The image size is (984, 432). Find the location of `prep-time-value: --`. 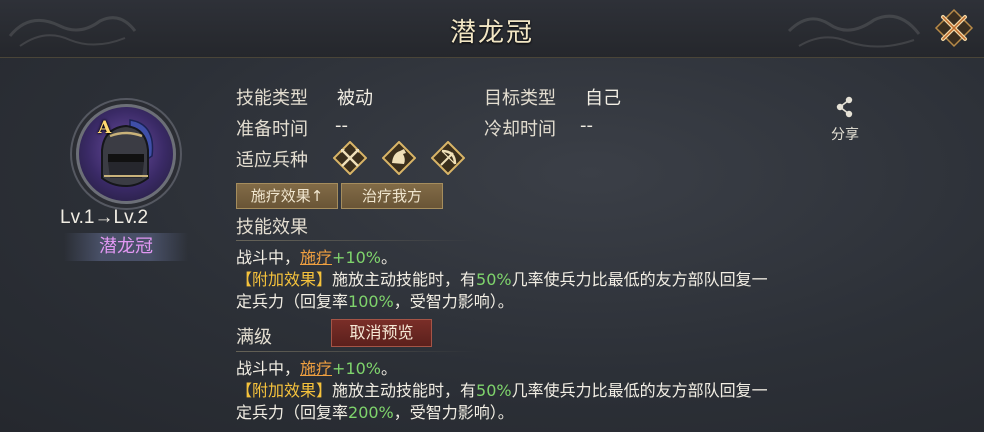

prep-time-value: -- is located at coordinates (341, 125).